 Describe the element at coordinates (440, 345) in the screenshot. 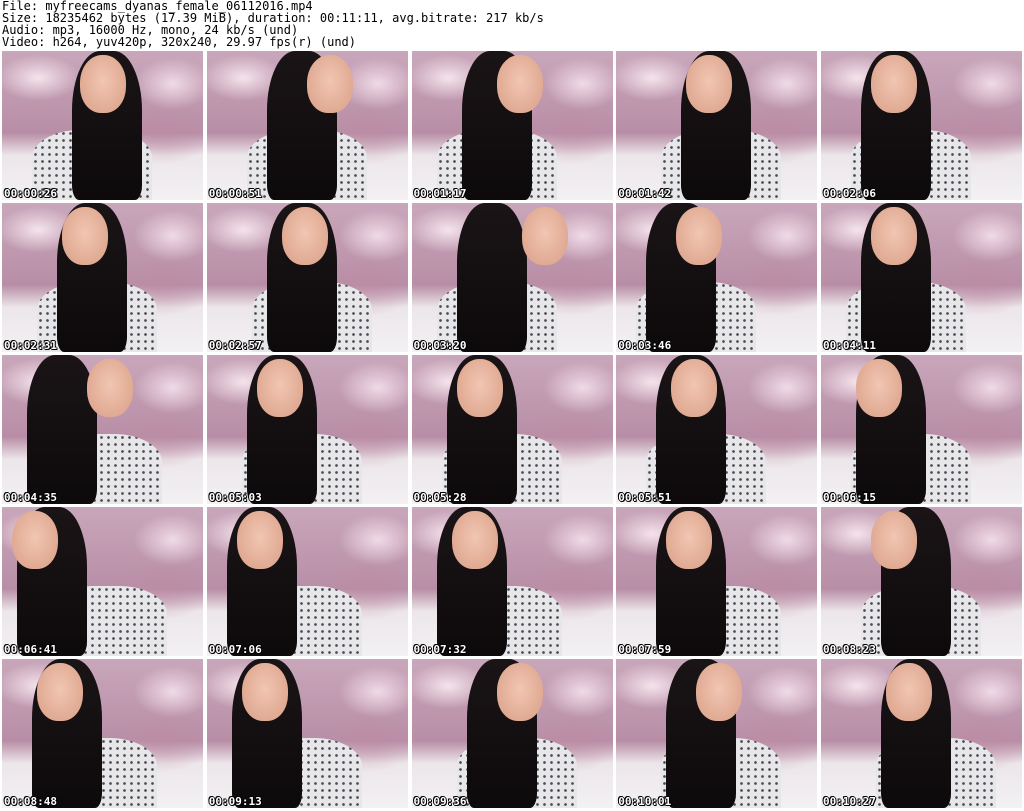

I see `thumbnail-timestamp: 00:03:20` at that location.